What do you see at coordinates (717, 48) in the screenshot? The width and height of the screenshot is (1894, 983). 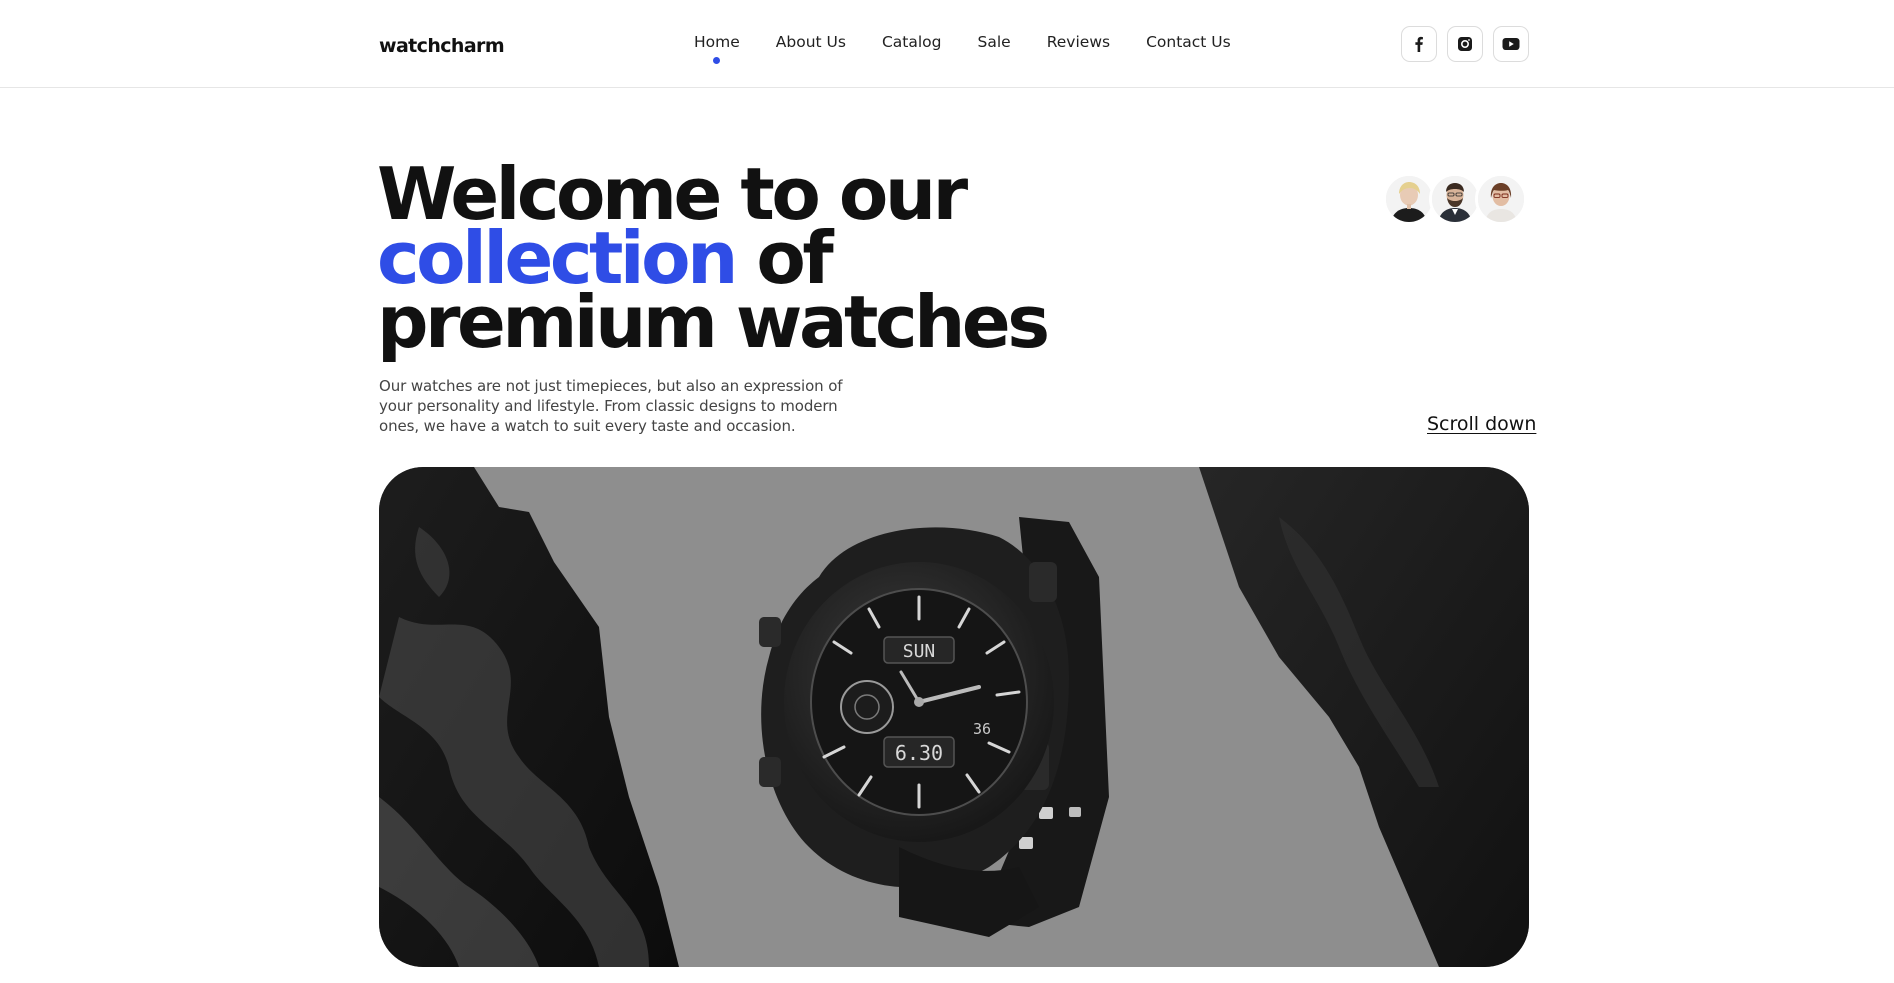 I see `nav-home: Home` at bounding box center [717, 48].